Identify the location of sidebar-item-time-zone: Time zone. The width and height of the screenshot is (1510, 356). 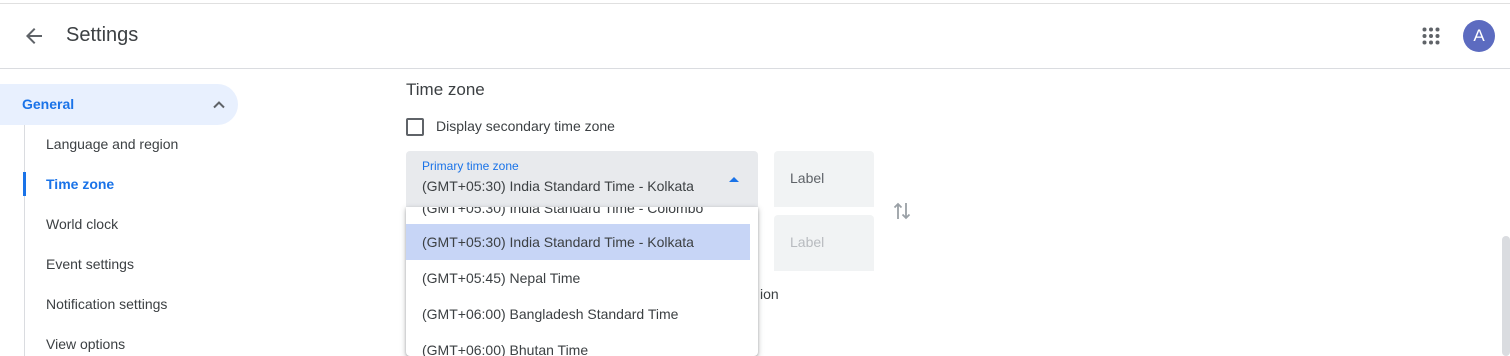
(80, 184).